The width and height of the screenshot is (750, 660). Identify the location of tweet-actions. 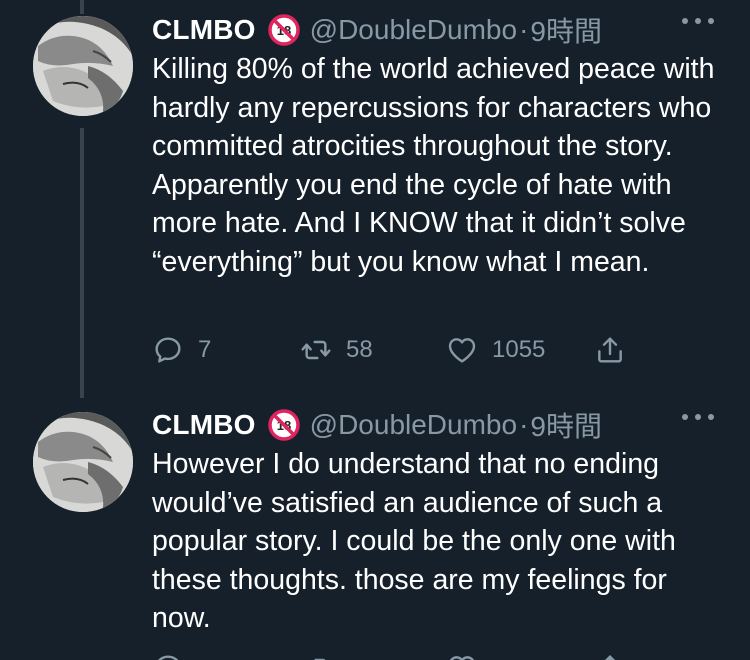
(402, 656).